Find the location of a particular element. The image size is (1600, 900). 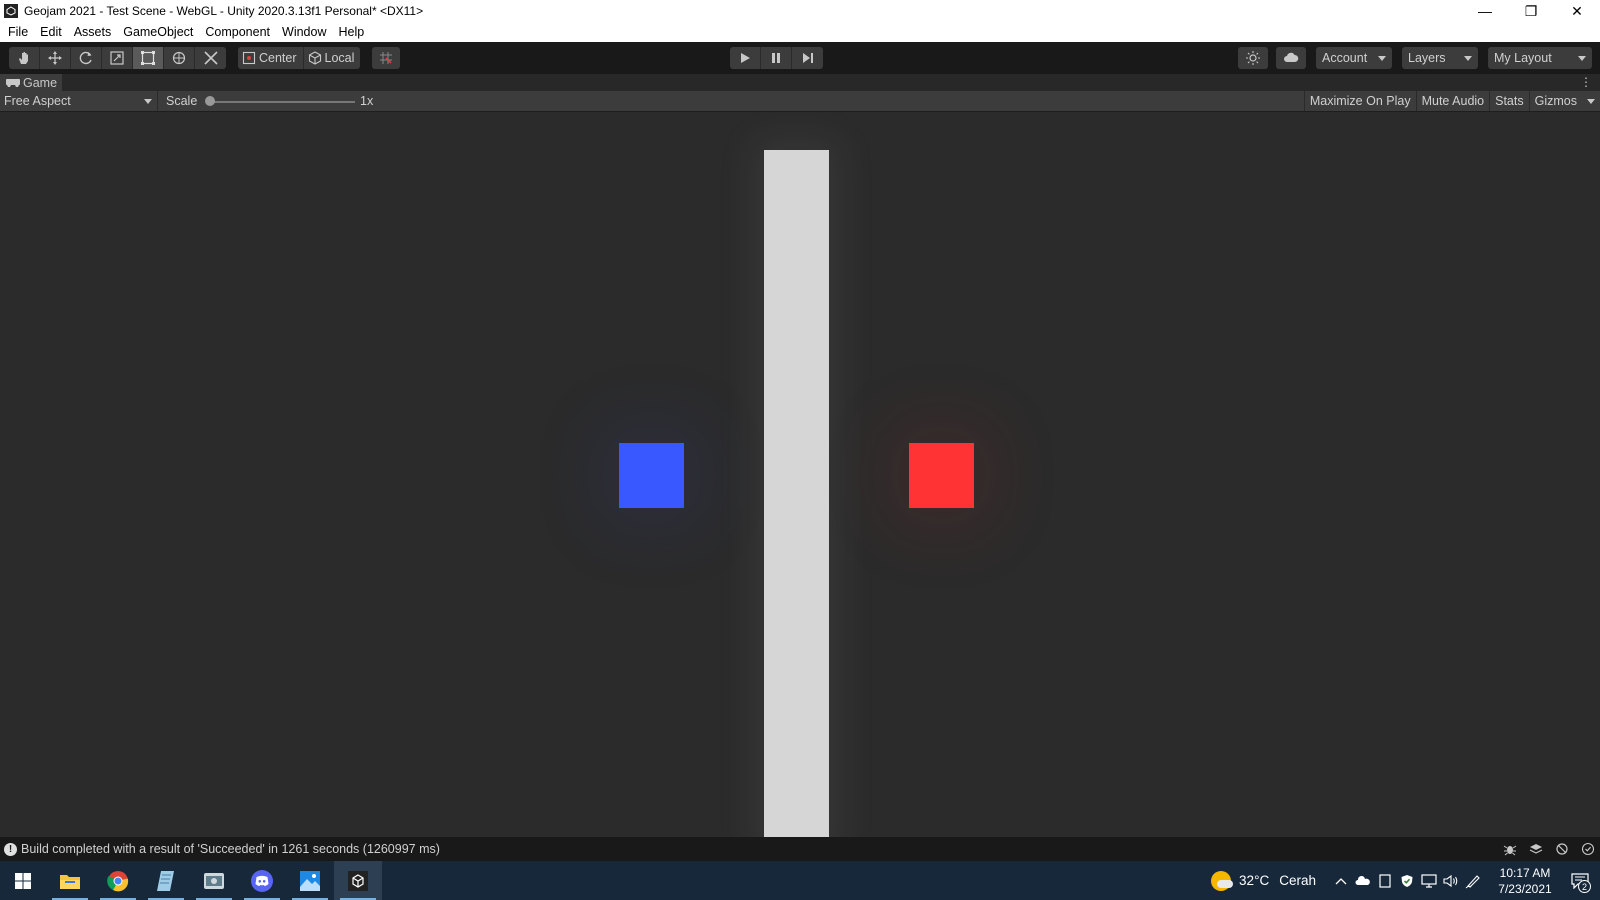

taskbar-discord is located at coordinates (262, 880).